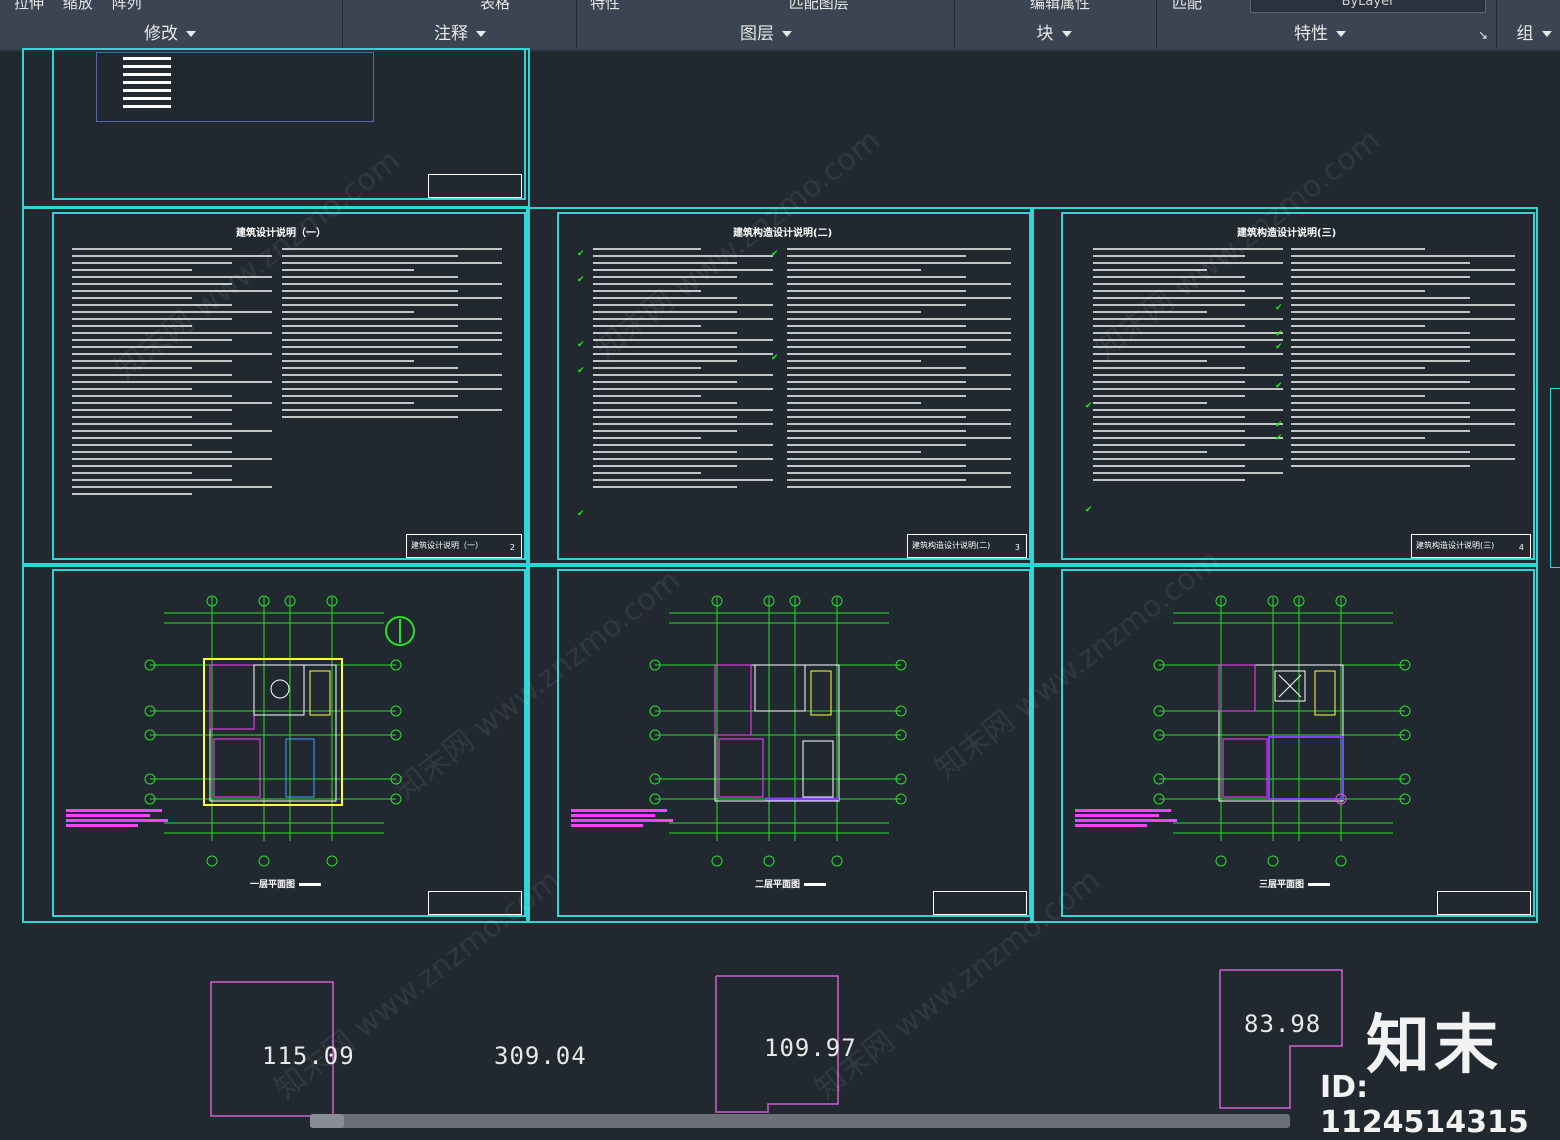  What do you see at coordinates (755, 8) in the screenshot?
I see `layer-tools-row: 特性 匹配图层` at bounding box center [755, 8].